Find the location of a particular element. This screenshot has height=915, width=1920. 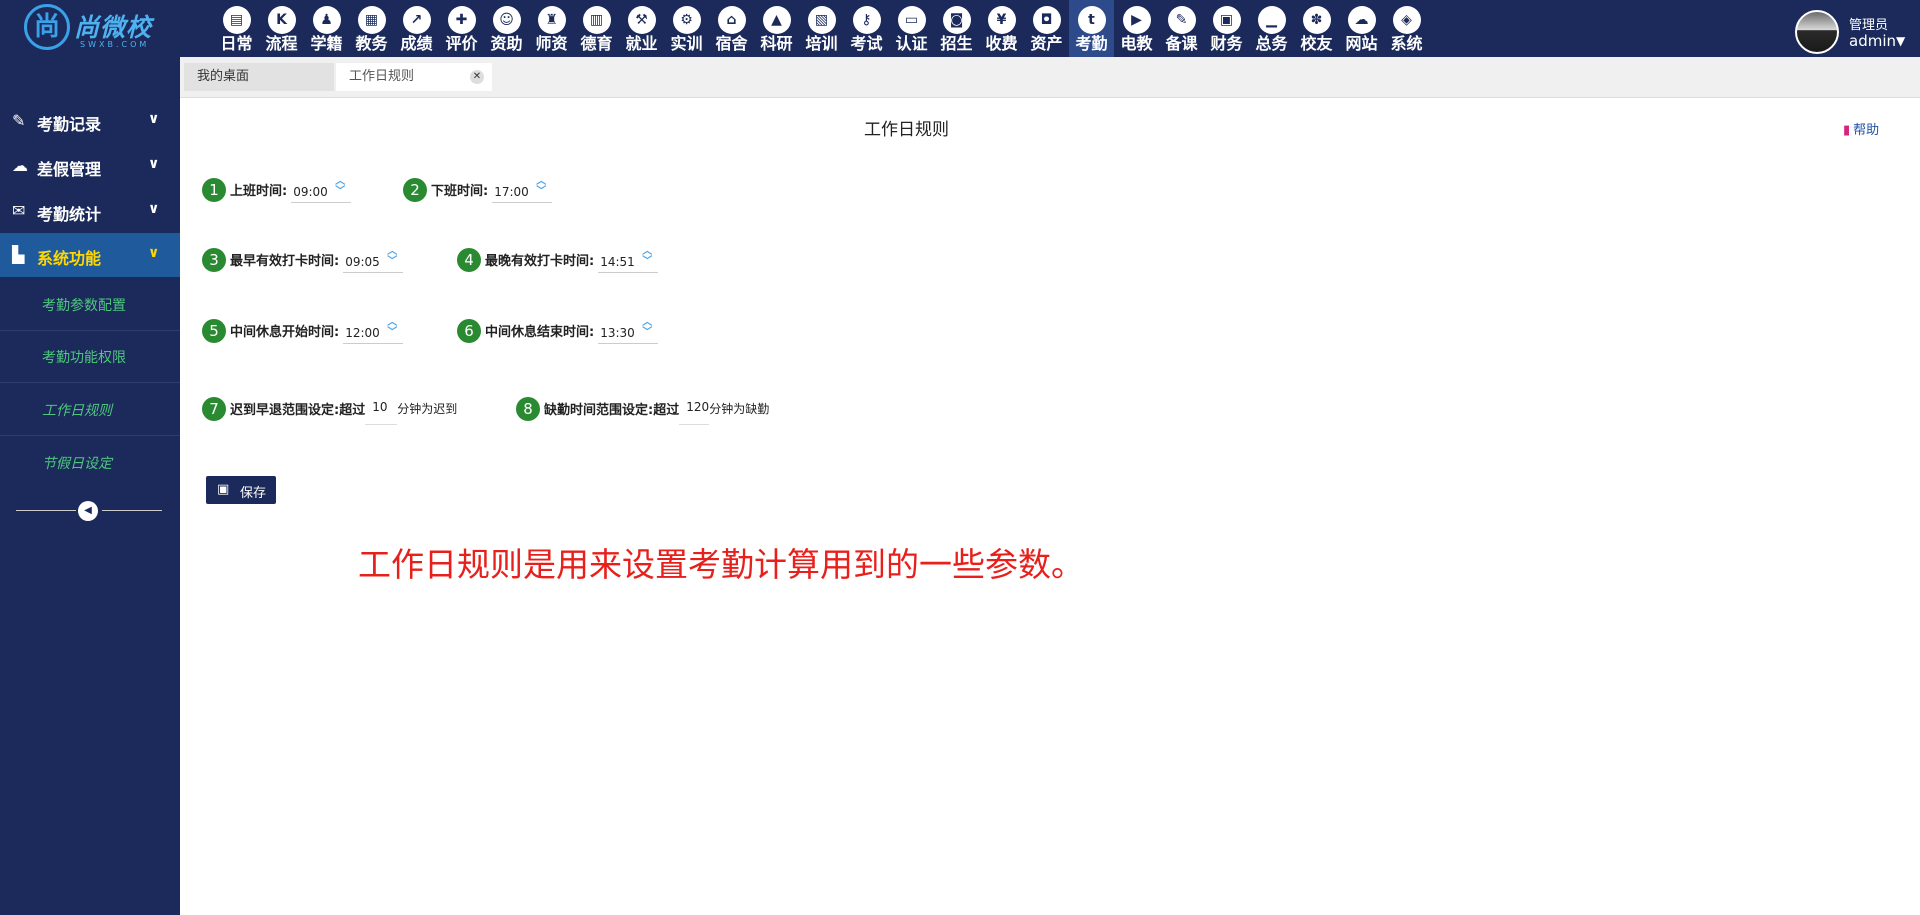

field-suffix: 分钟为缺勤 is located at coordinates (739, 409).